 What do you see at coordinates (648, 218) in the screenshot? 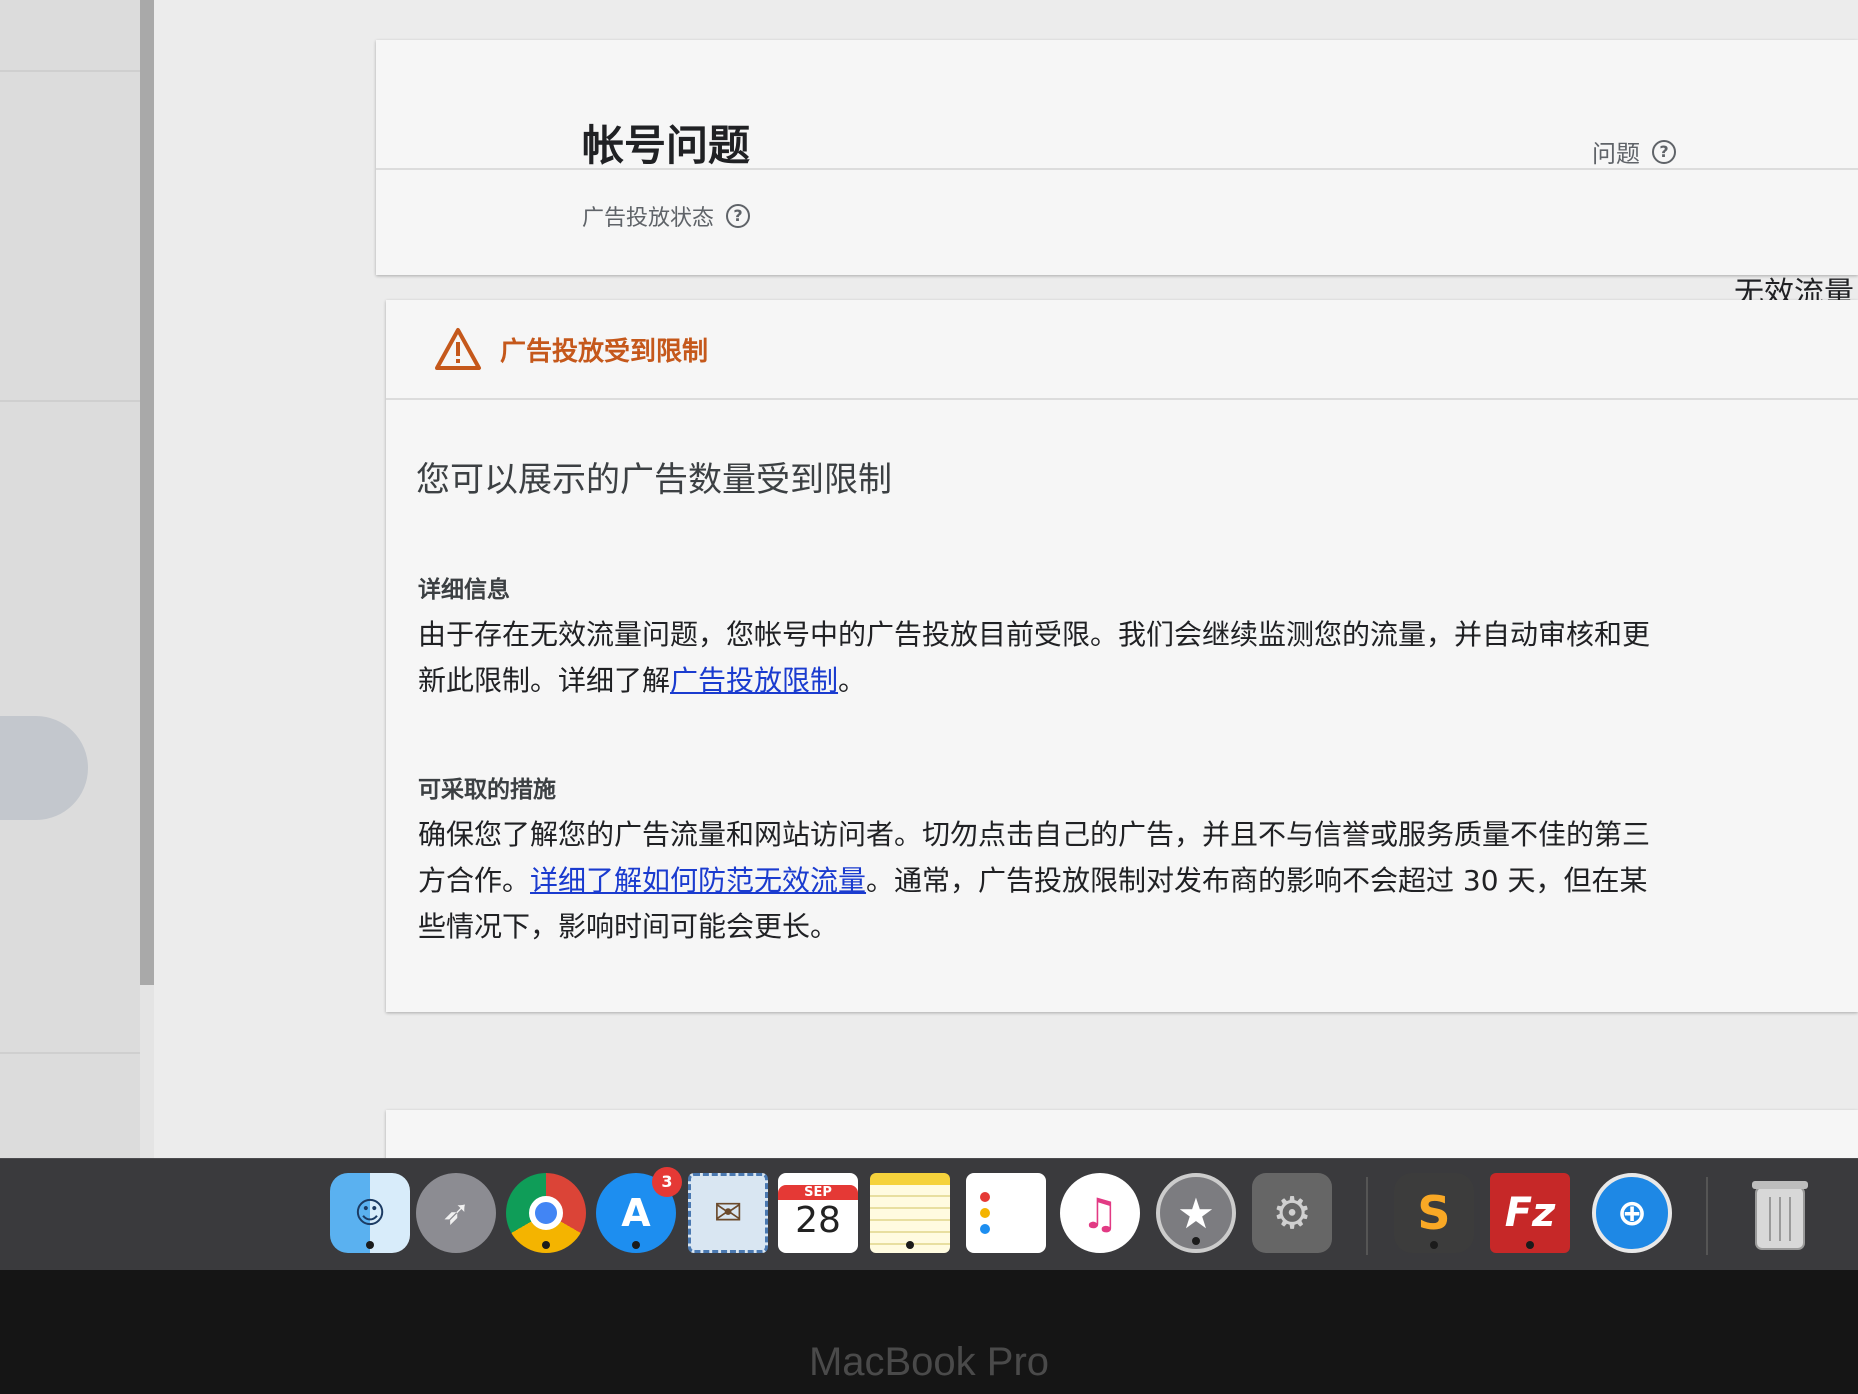
I see `status-label: 广告投放状态` at bounding box center [648, 218].